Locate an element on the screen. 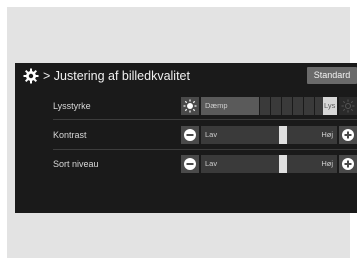 This screenshot has height=265, width=357. setting-label: Sort niveau is located at coordinates (76, 164).